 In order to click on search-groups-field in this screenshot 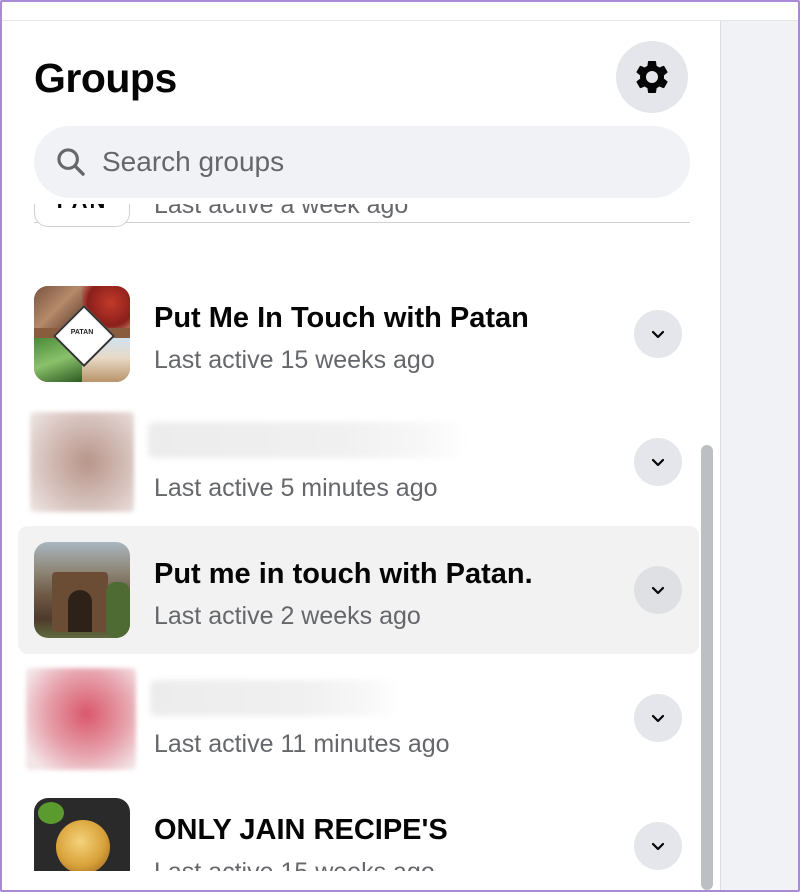, I will do `click(362, 162)`.